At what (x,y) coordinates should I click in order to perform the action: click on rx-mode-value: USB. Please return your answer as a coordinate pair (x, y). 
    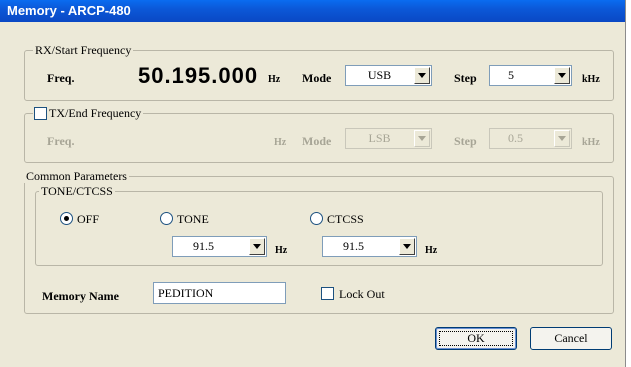
    Looking at the image, I should click on (379, 75).